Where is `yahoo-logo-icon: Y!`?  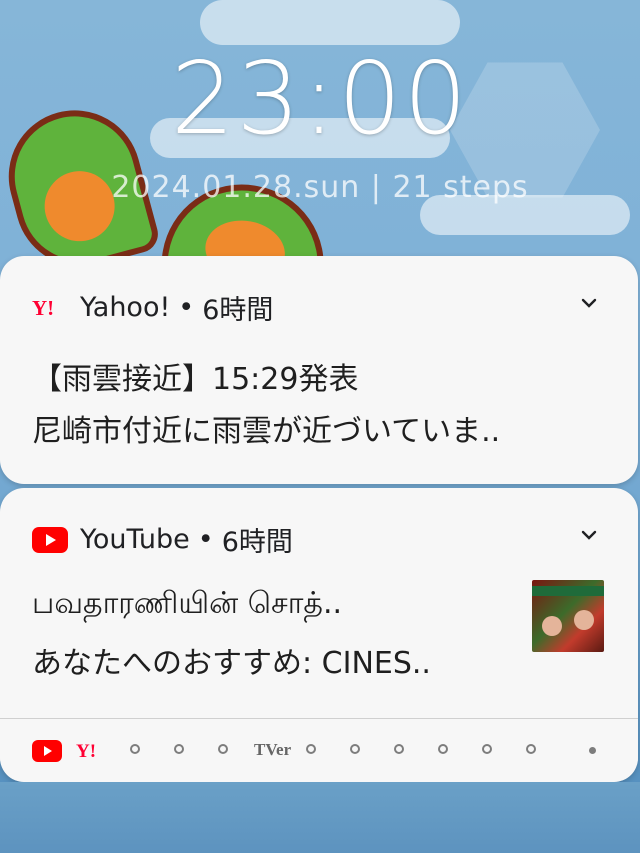 yahoo-logo-icon: Y! is located at coordinates (50, 308).